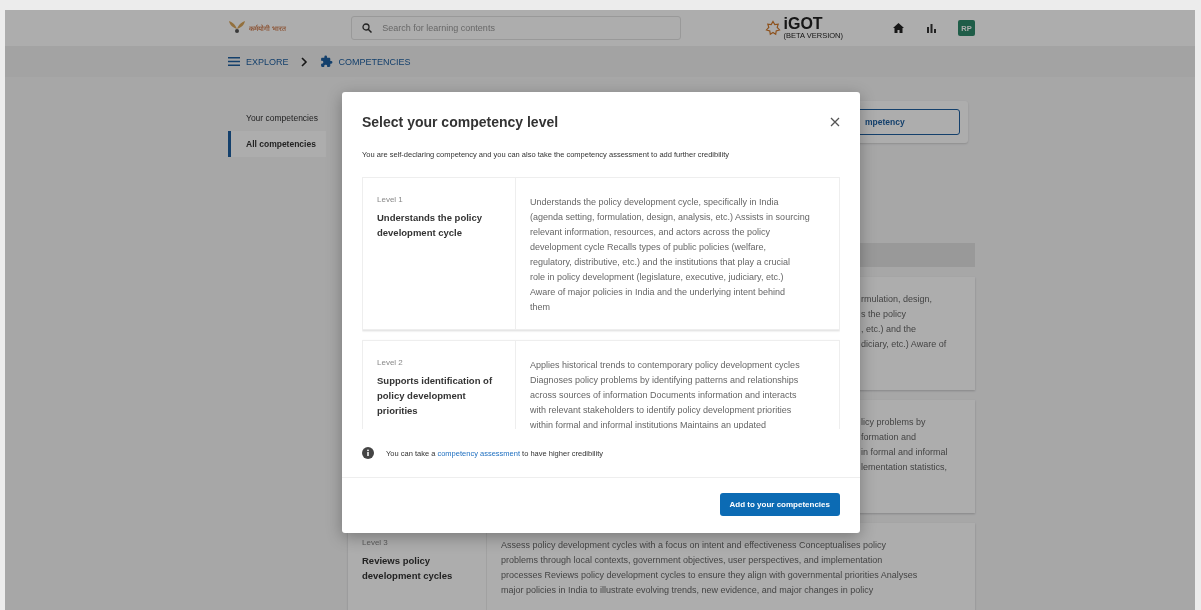 This screenshot has height=610, width=1201. What do you see at coordinates (390, 199) in the screenshot?
I see `level-label: Level 1` at bounding box center [390, 199].